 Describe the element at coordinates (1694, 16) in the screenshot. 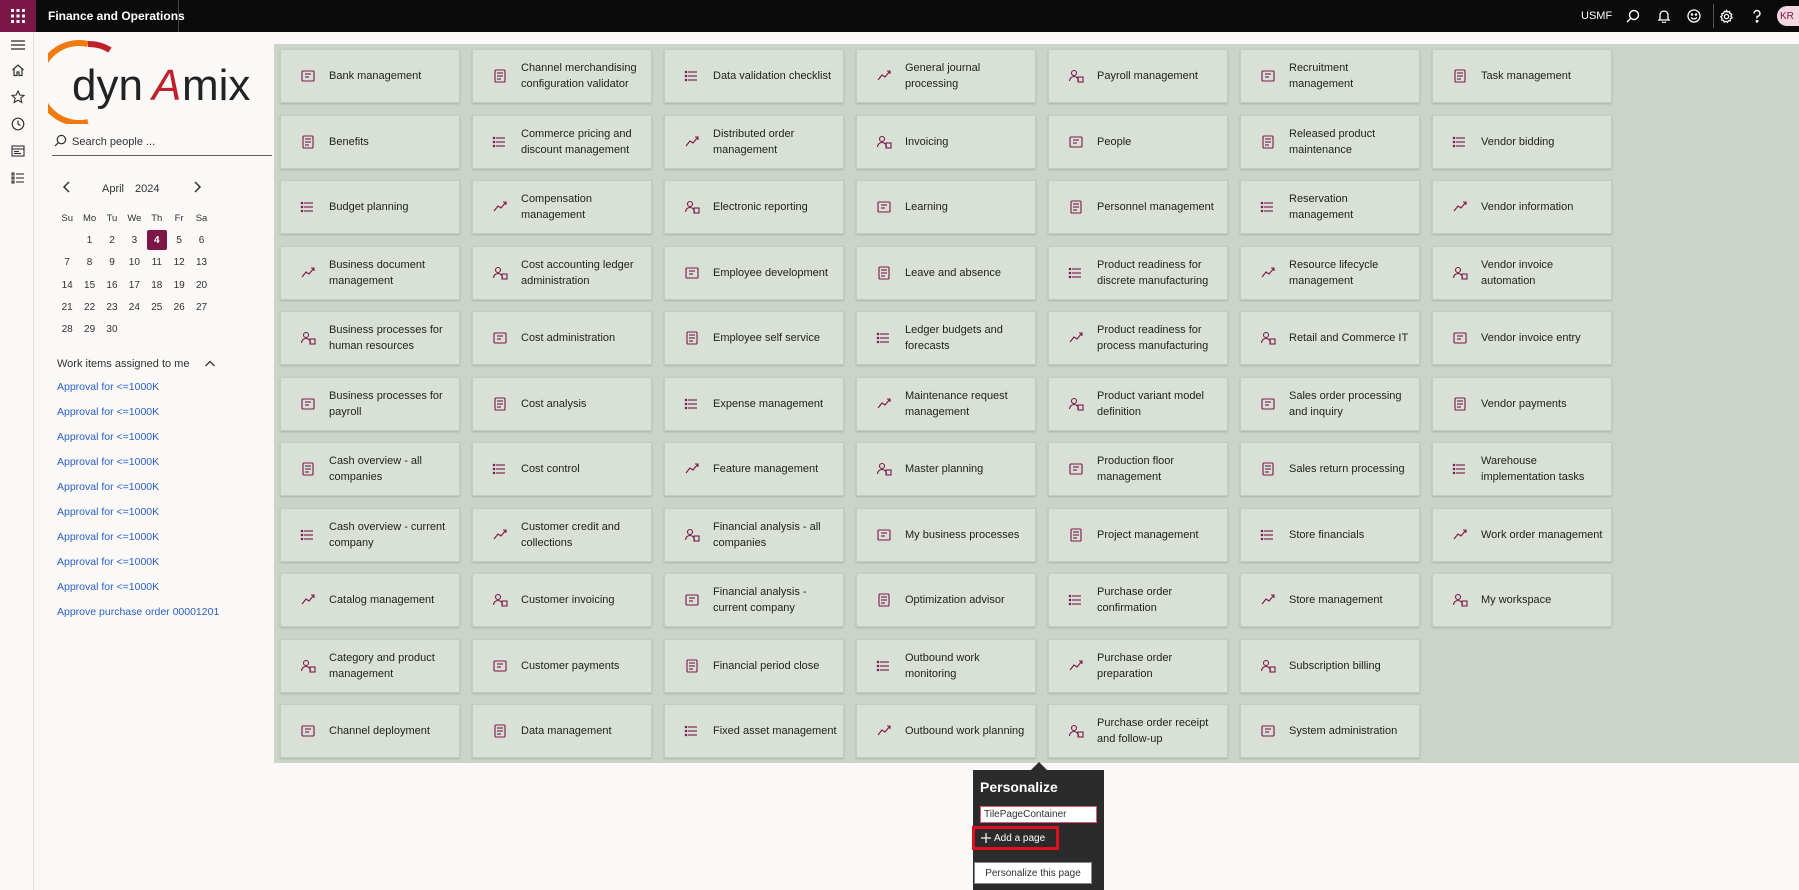

I see `feedback-button` at that location.